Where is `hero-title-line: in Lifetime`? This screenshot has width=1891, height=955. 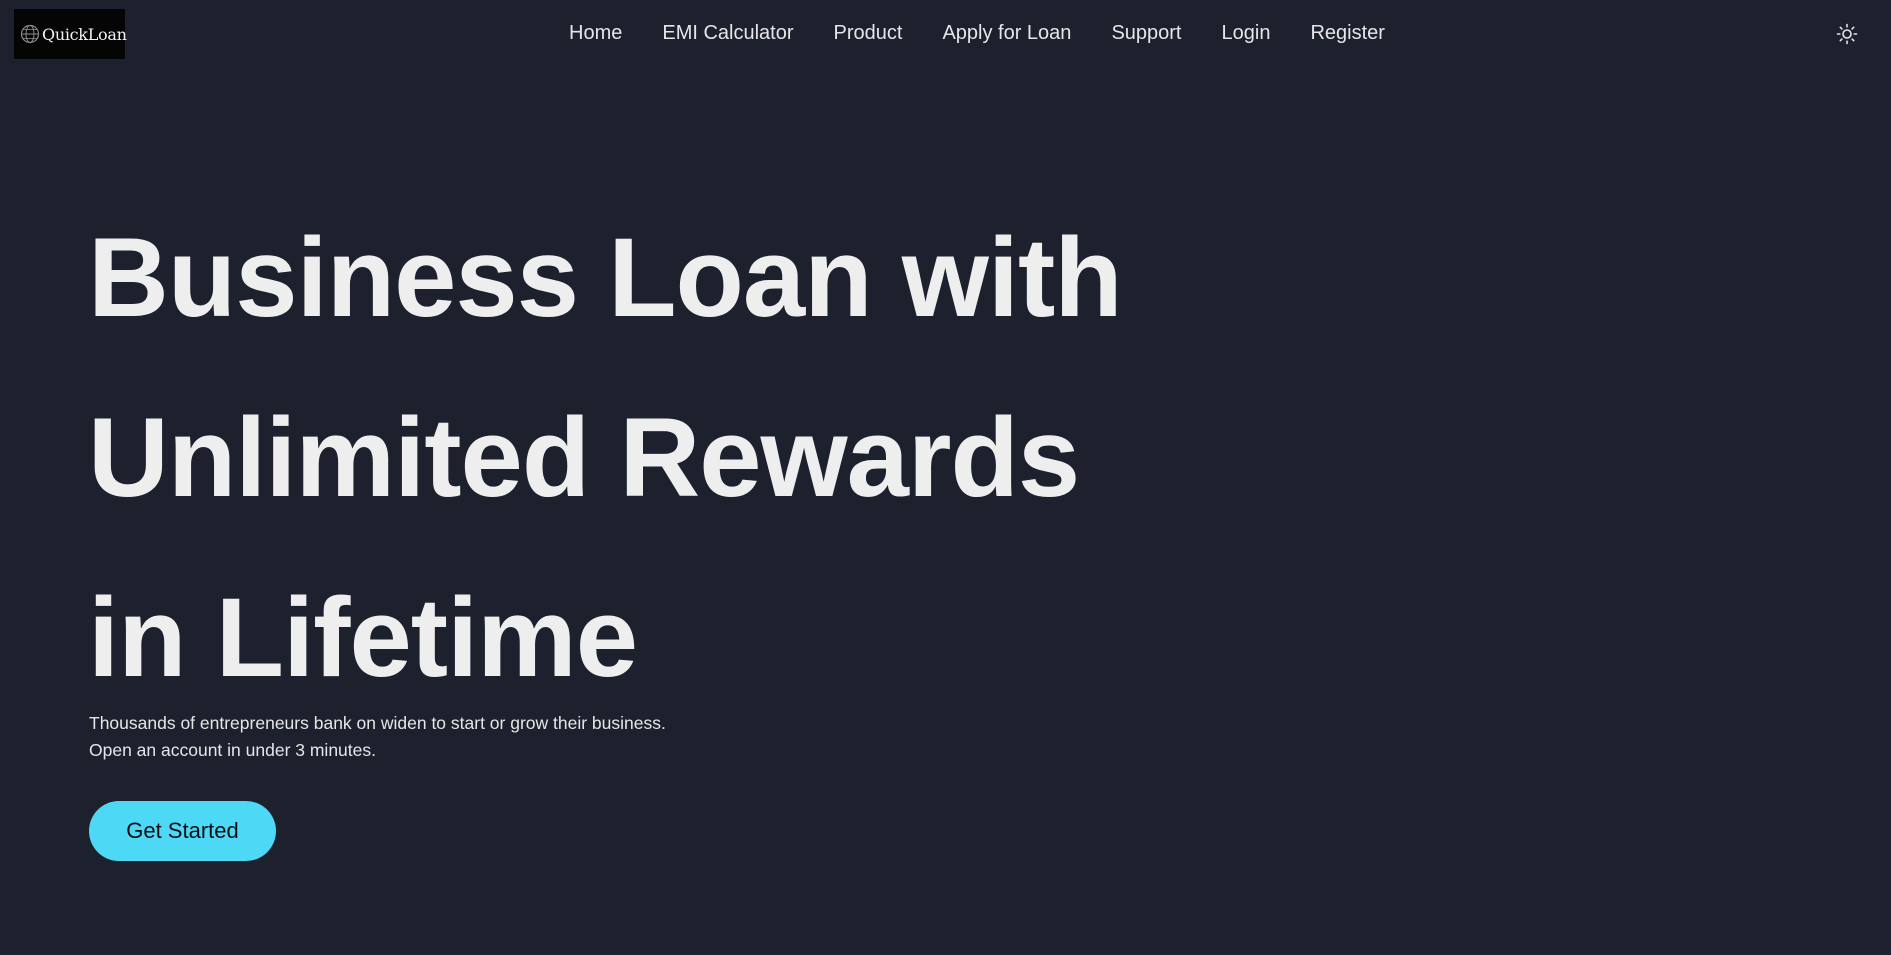 hero-title-line: in Lifetime is located at coordinates (363, 637).